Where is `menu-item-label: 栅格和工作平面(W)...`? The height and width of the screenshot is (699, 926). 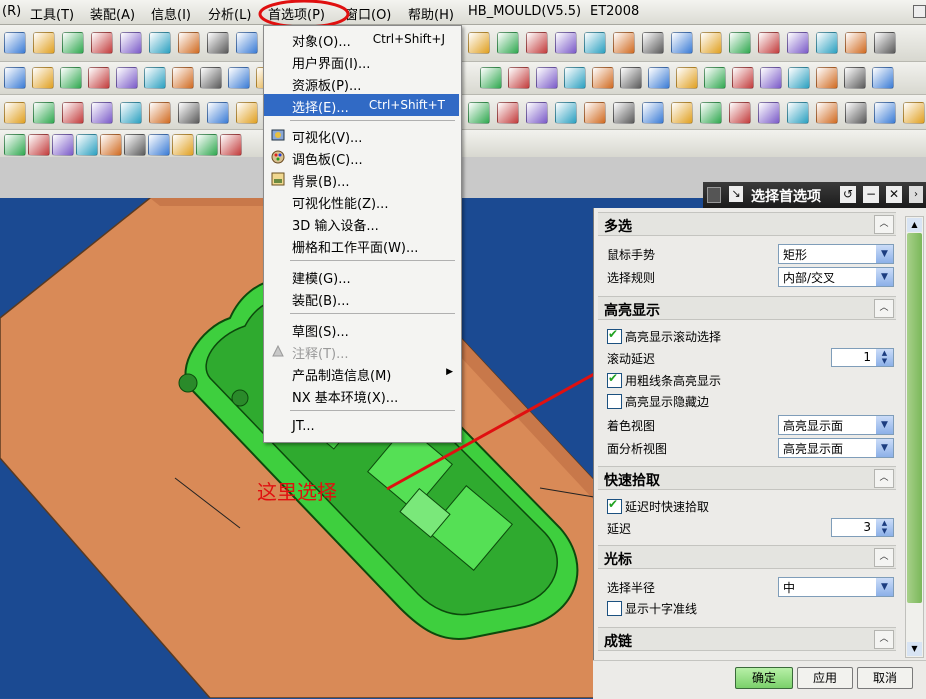
menu-item-label: 栅格和工作平面(W)... is located at coordinates (355, 248).